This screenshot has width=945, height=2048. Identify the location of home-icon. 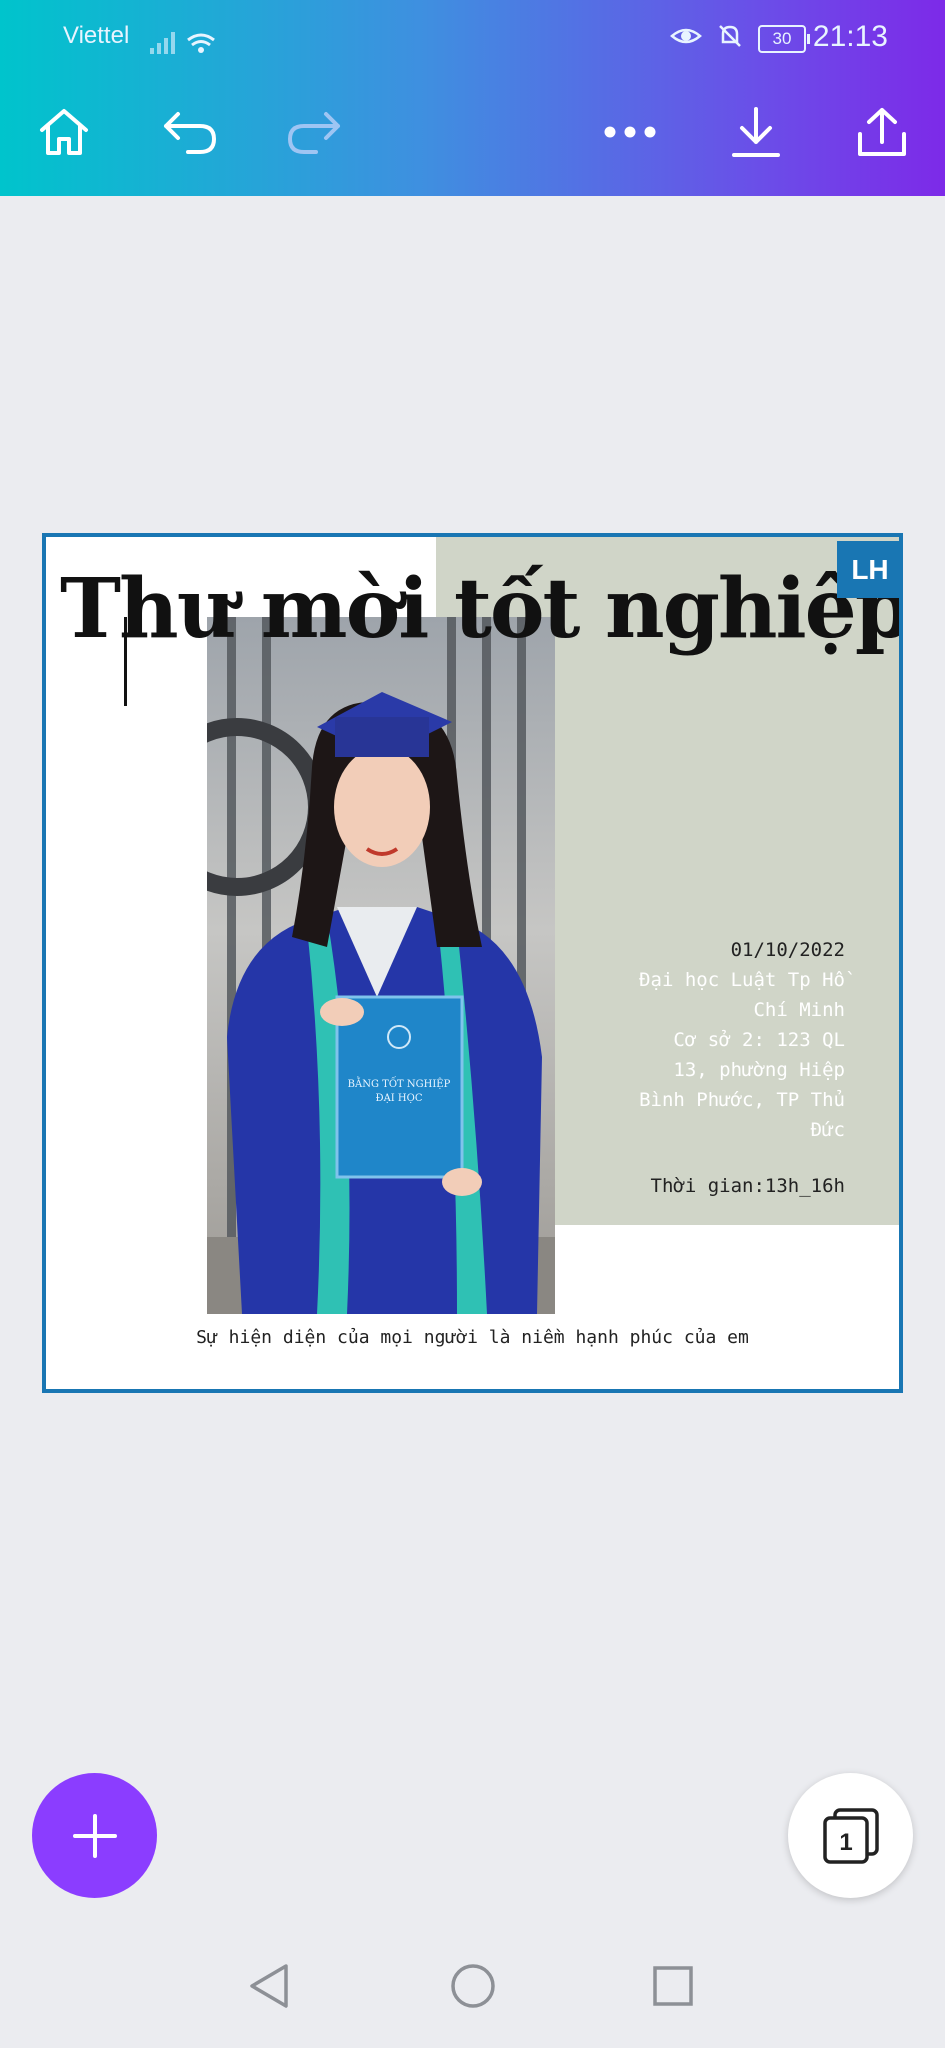
(64, 132).